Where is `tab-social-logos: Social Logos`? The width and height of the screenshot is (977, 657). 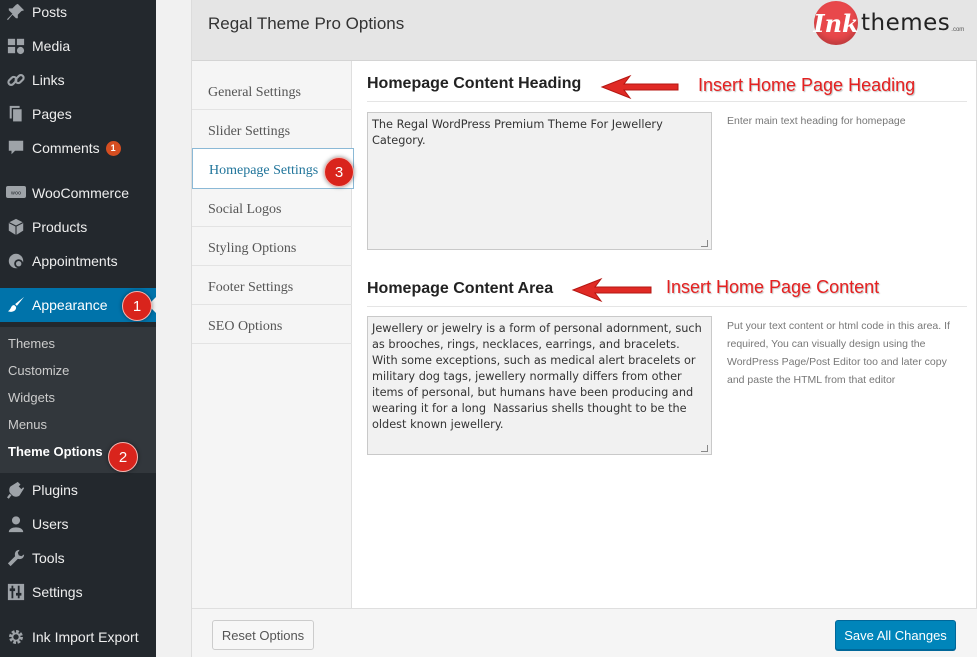
tab-social-logos: Social Logos is located at coordinates (272, 207).